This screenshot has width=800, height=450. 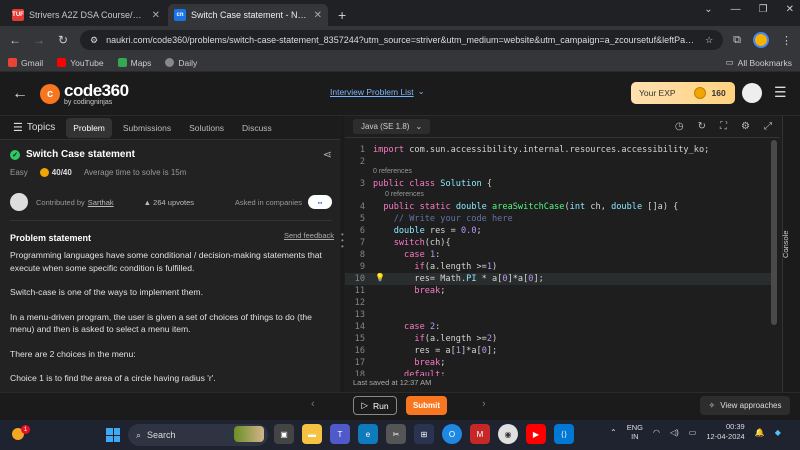 I want to click on code-line: 16 res = a[1]*a[0];, so click(x=426, y=351).